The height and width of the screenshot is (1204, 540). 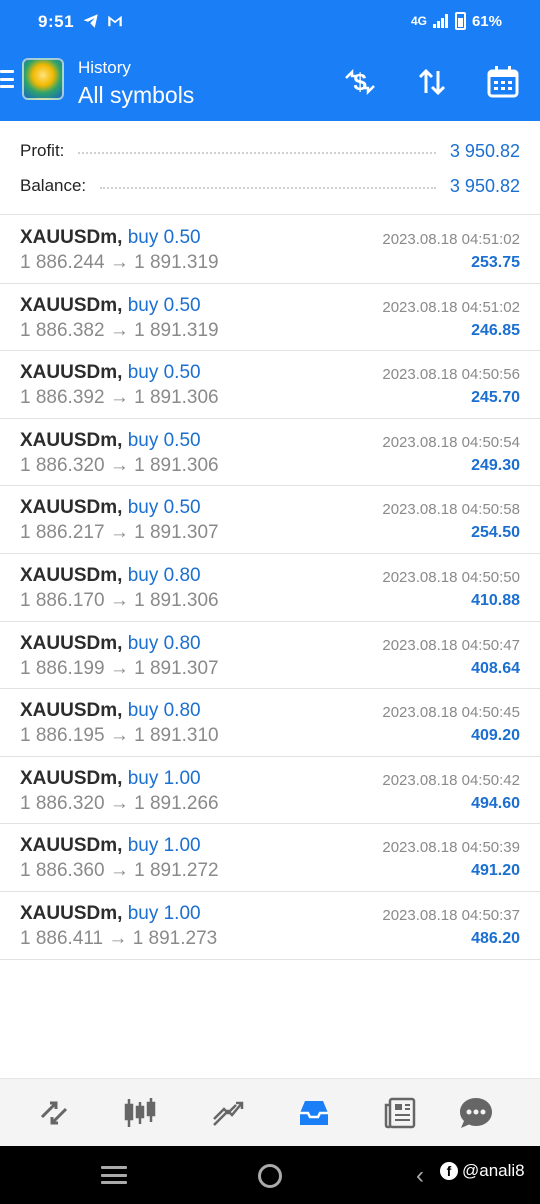 What do you see at coordinates (400, 1113) in the screenshot?
I see `news-icon` at bounding box center [400, 1113].